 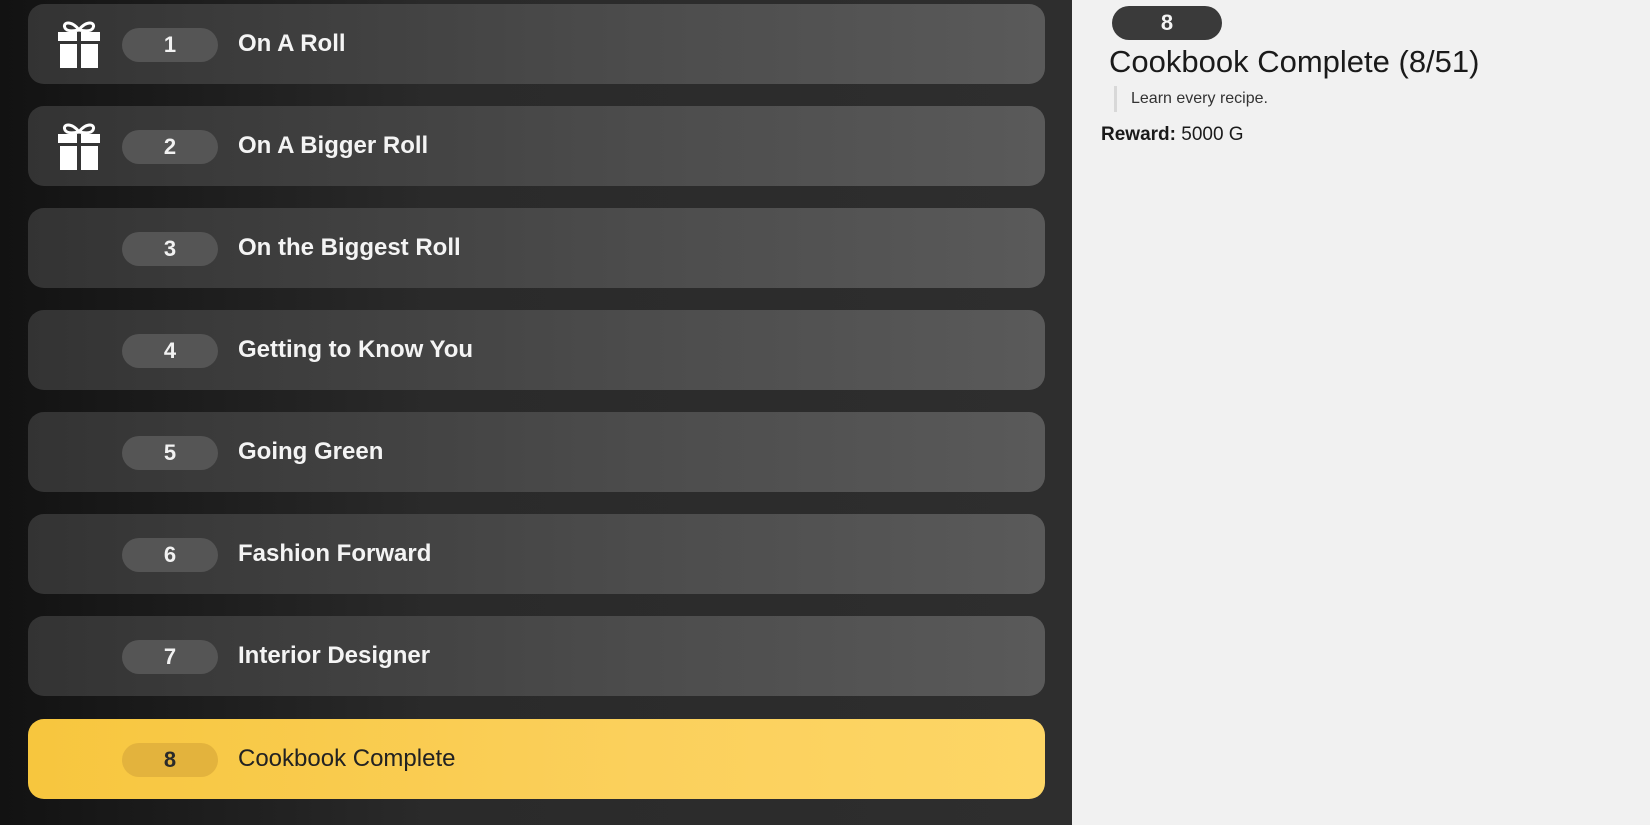 What do you see at coordinates (536, 452) in the screenshot?
I see `achievement-row: 5 Going Green` at bounding box center [536, 452].